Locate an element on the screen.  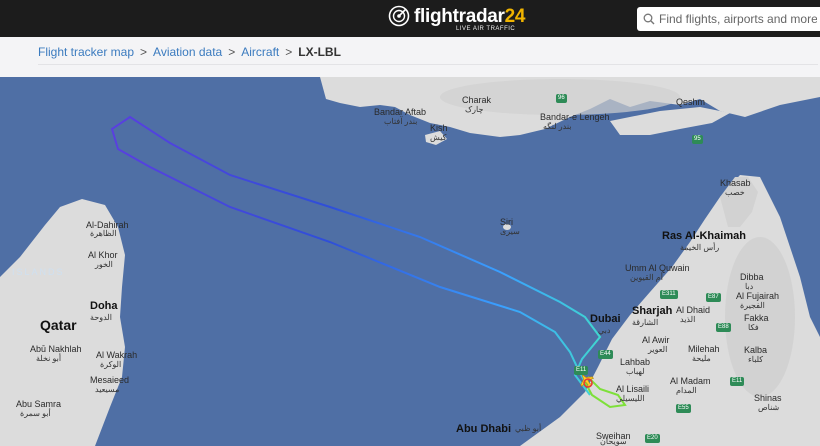
place-umm-al-quwain-ar: أم القيوين is located at coordinates (646, 277).